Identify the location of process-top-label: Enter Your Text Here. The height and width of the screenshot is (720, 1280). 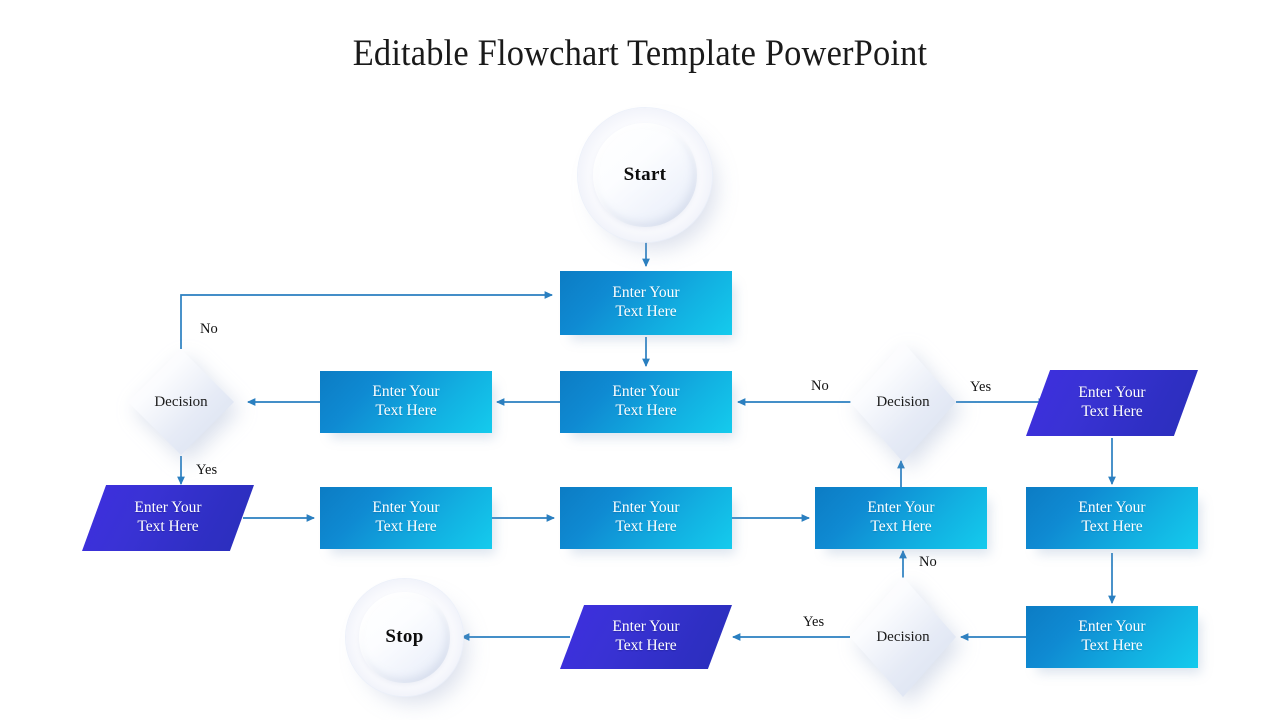
(646, 302).